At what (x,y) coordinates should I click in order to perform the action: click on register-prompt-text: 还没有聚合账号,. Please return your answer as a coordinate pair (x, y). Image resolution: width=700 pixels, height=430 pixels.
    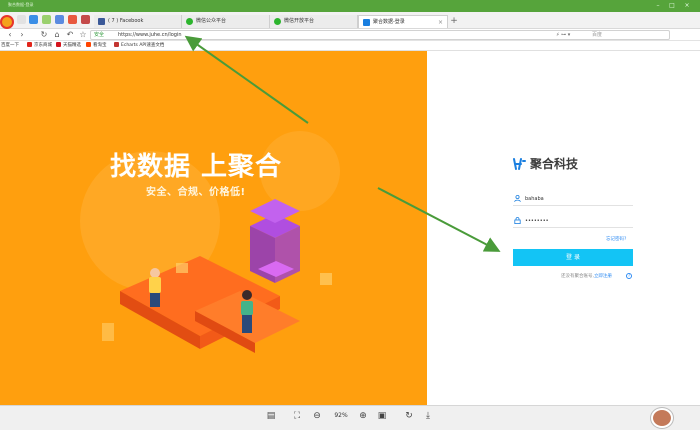
    Looking at the image, I should click on (577, 276).